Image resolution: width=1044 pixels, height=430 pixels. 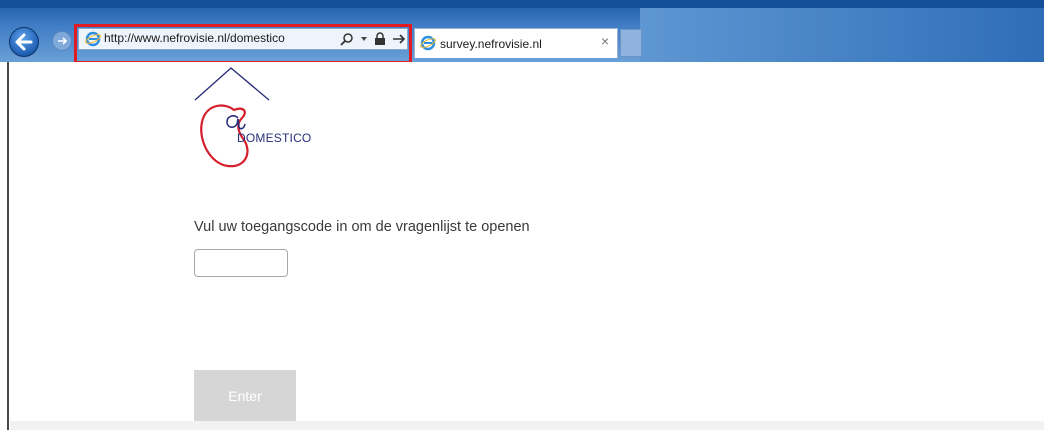 What do you see at coordinates (241, 263) in the screenshot?
I see `access-code-input` at bounding box center [241, 263].